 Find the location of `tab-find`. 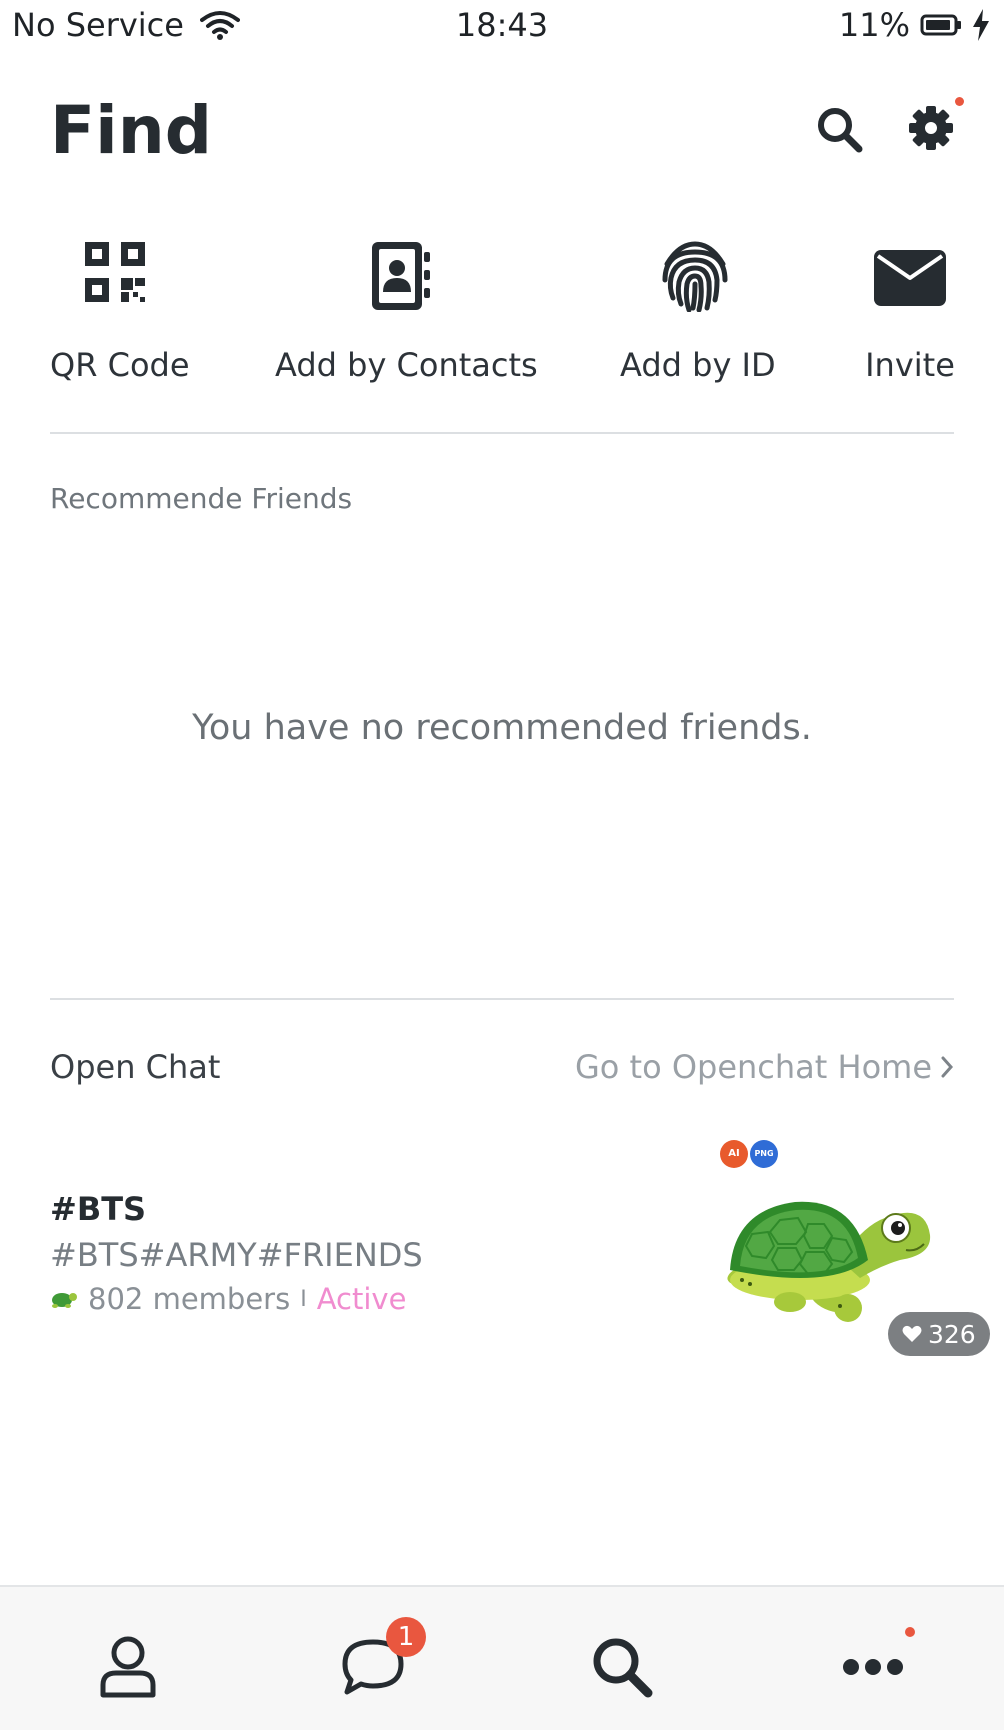

tab-find is located at coordinates (622, 1667).